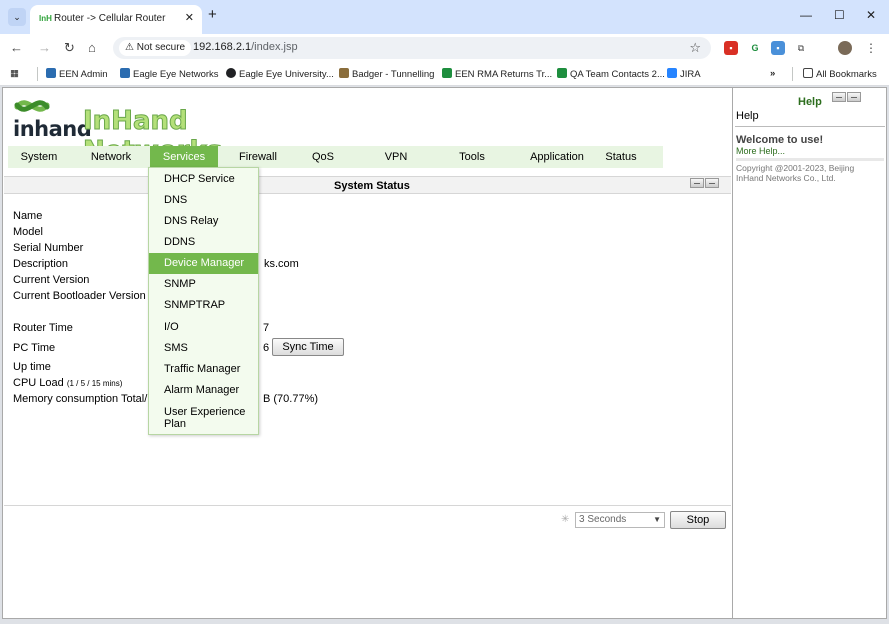  What do you see at coordinates (846, 74) in the screenshot?
I see `all-bookmarks-label: All Bookmarks` at bounding box center [846, 74].